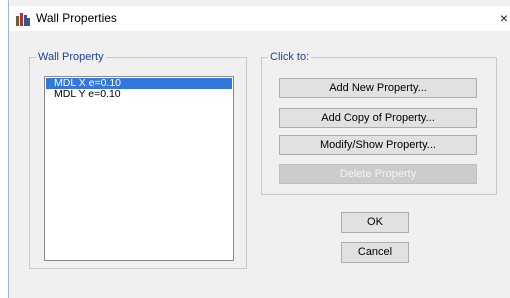 This screenshot has width=510, height=298. Describe the element at coordinates (503, 18) in the screenshot. I see `close-icon: ×` at that location.